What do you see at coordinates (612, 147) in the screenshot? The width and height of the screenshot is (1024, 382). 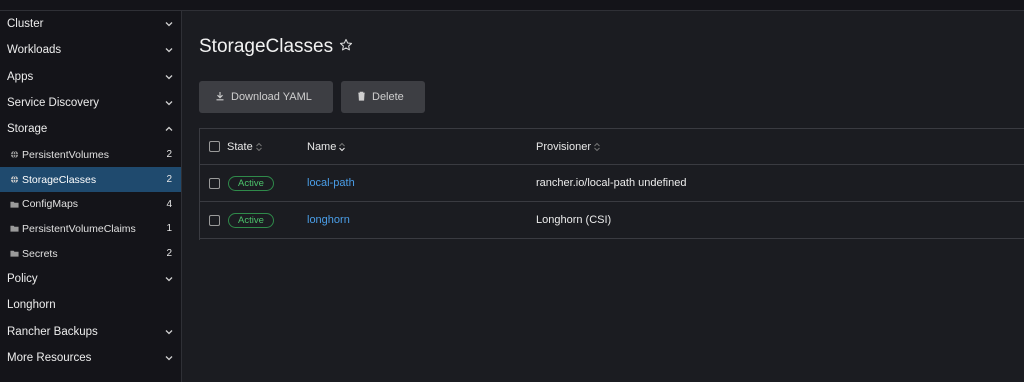 I see `table-header-row: State Name Provisioner` at bounding box center [612, 147].